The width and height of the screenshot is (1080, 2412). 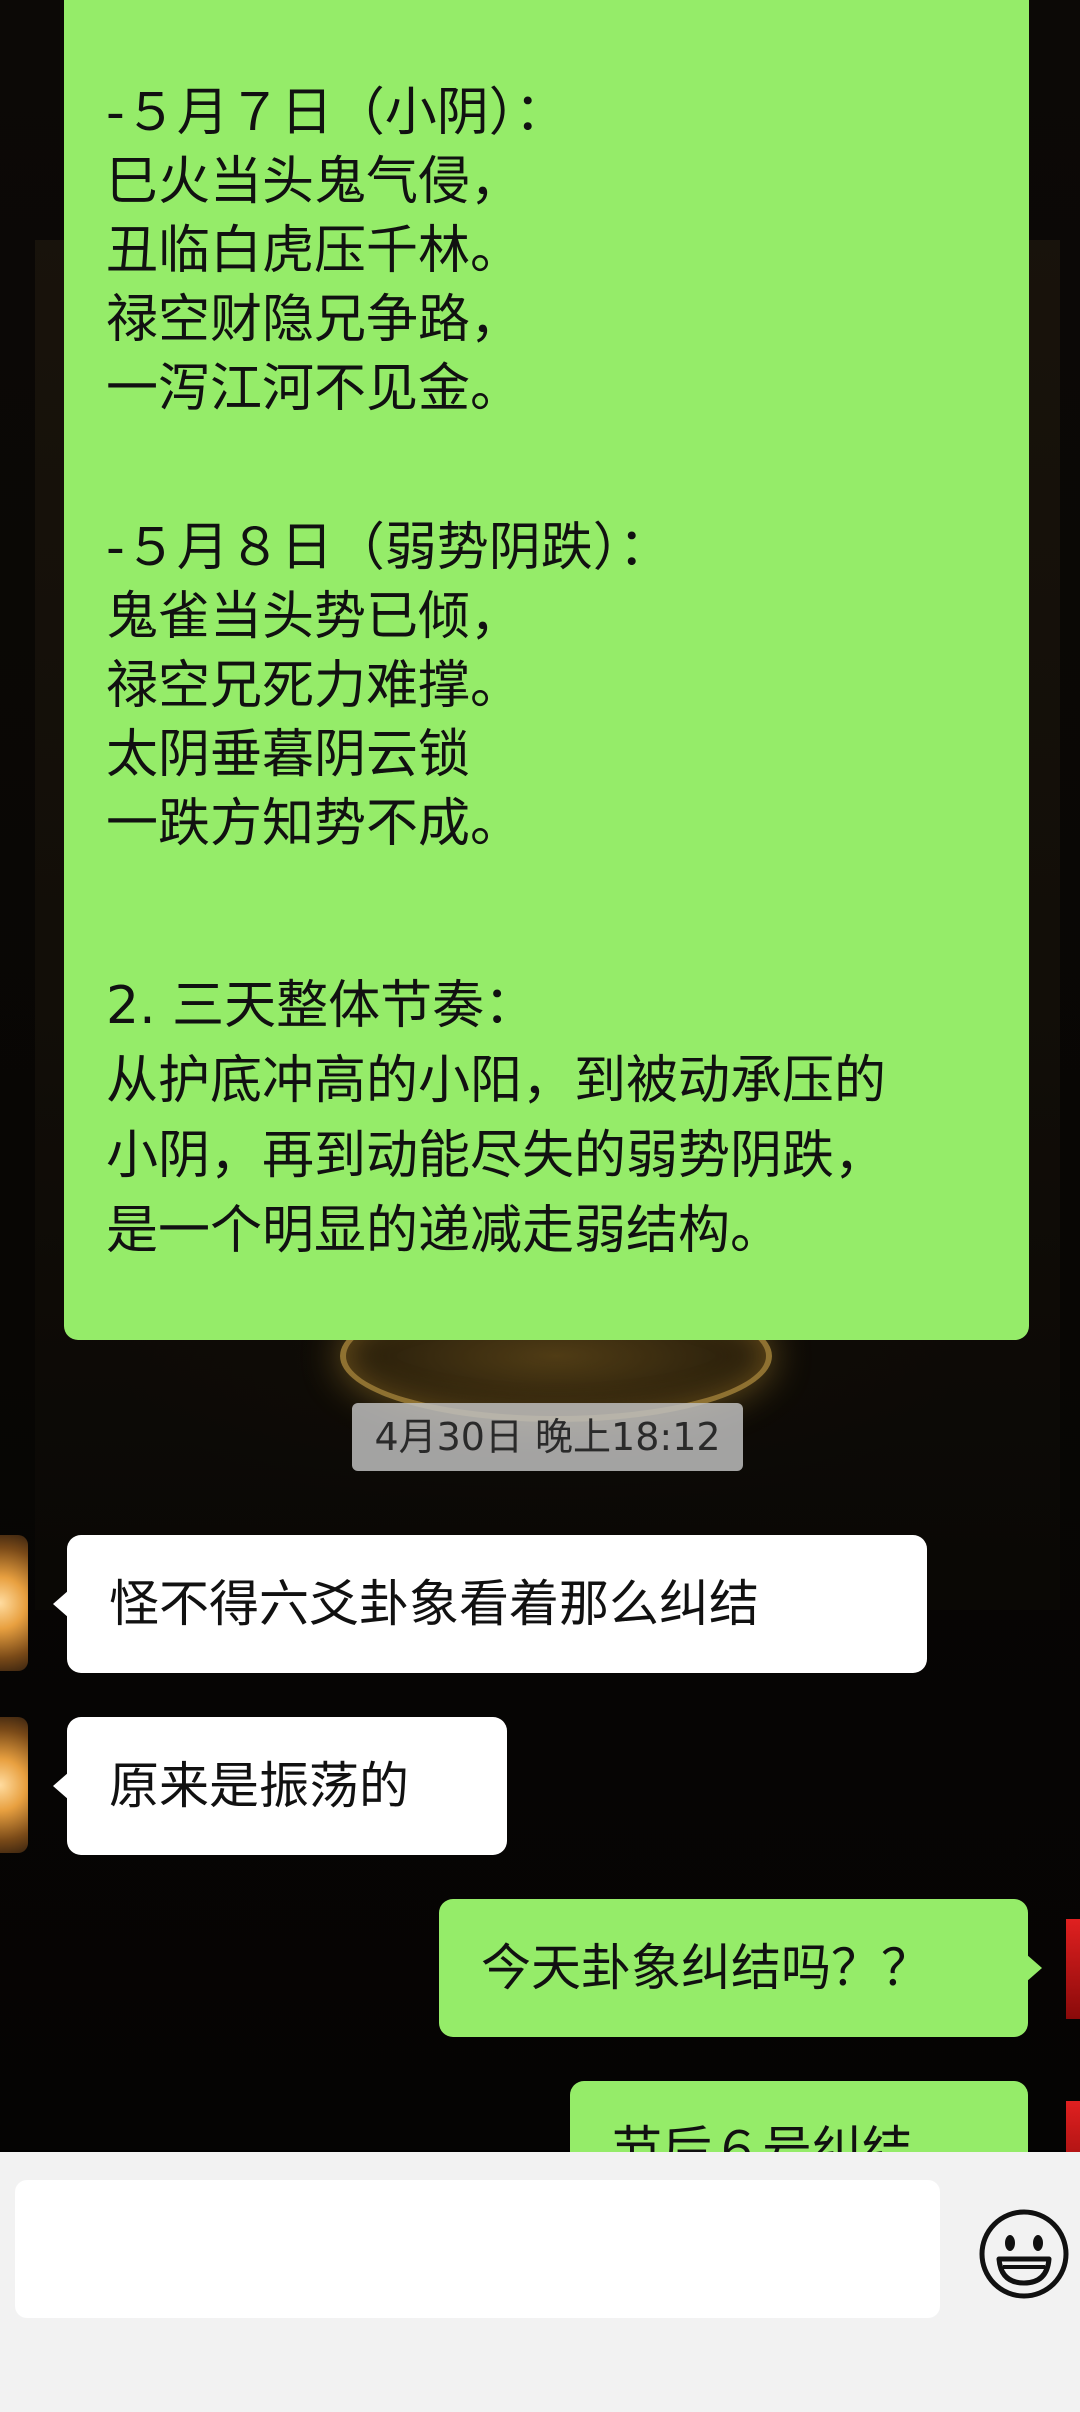 What do you see at coordinates (1024, 2254) in the screenshot?
I see `smiley-face-icon` at bounding box center [1024, 2254].